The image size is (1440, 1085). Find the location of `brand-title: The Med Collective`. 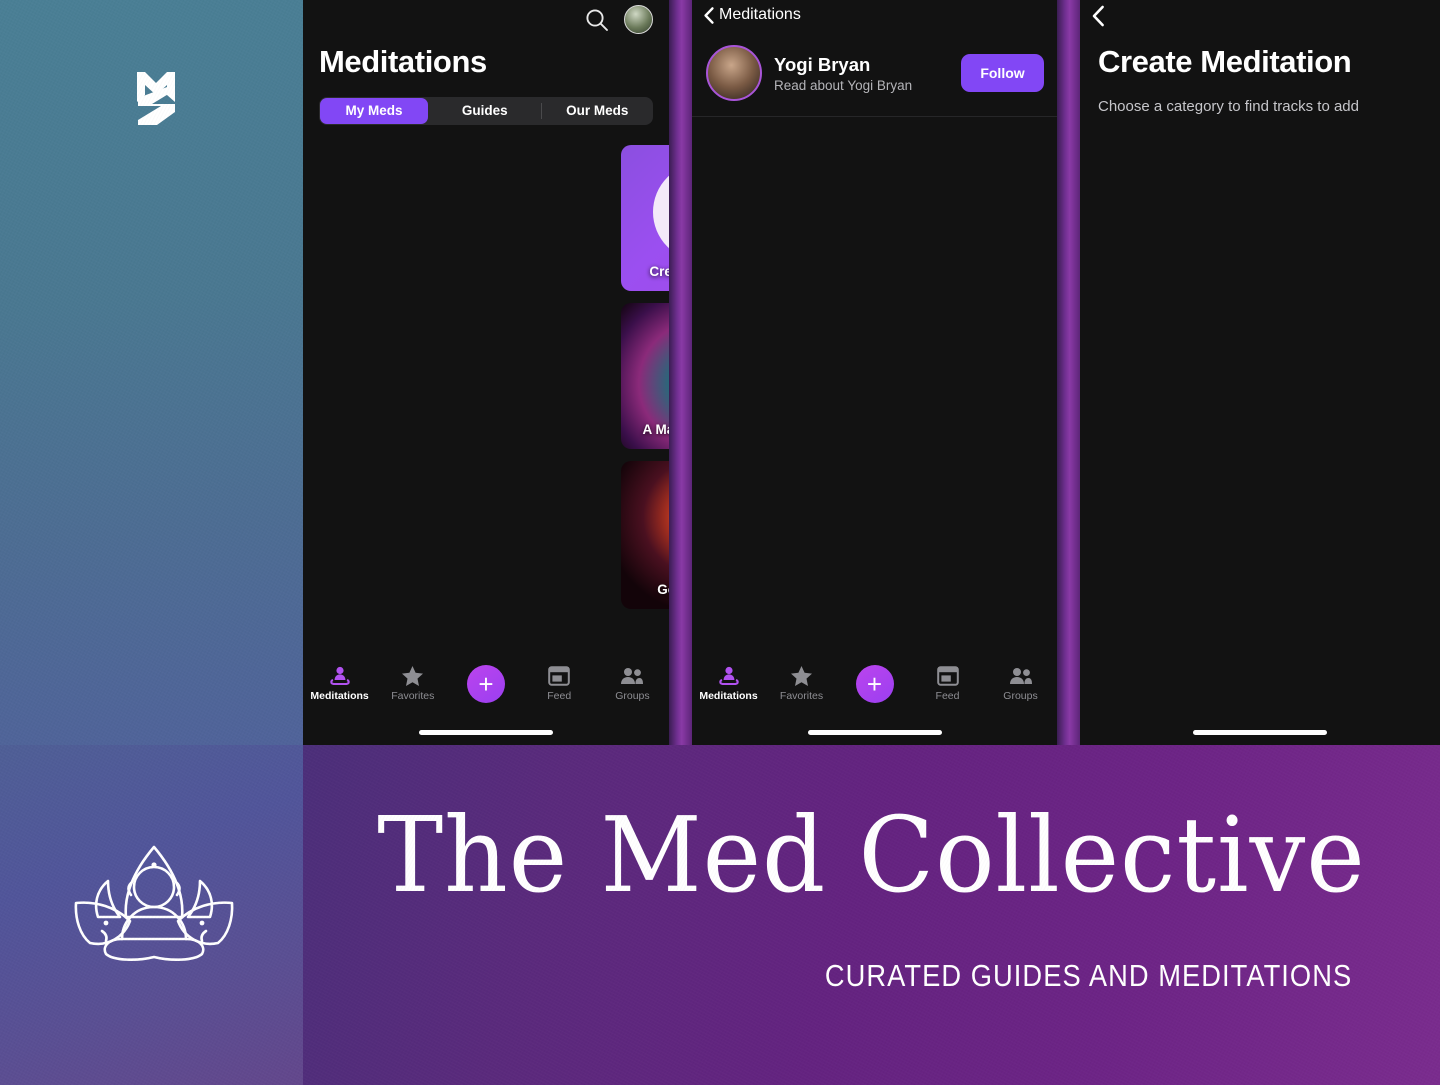

brand-title: The Med Collective is located at coordinates (871, 855).